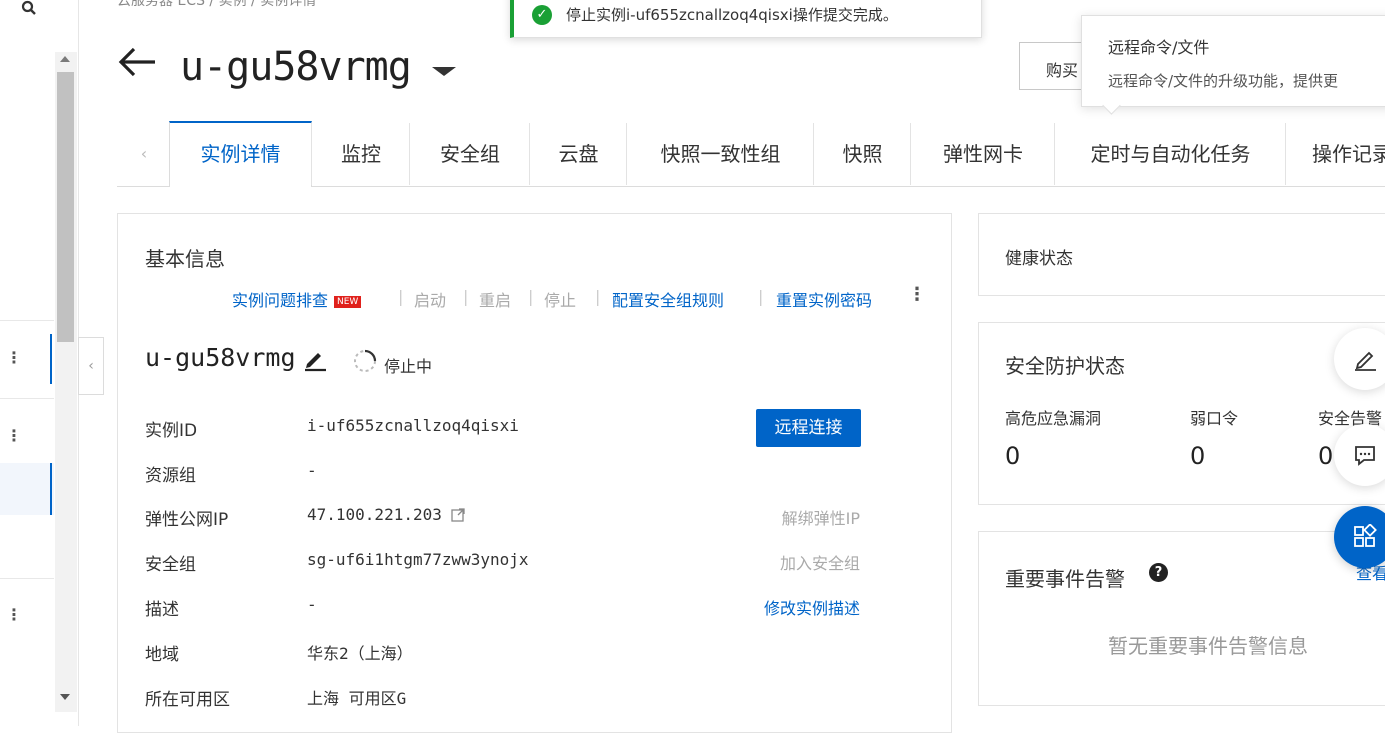  I want to click on toast-message: 停止实例i-uf655zcnallzoq4qisxi操作提交完成。, so click(732, 15).